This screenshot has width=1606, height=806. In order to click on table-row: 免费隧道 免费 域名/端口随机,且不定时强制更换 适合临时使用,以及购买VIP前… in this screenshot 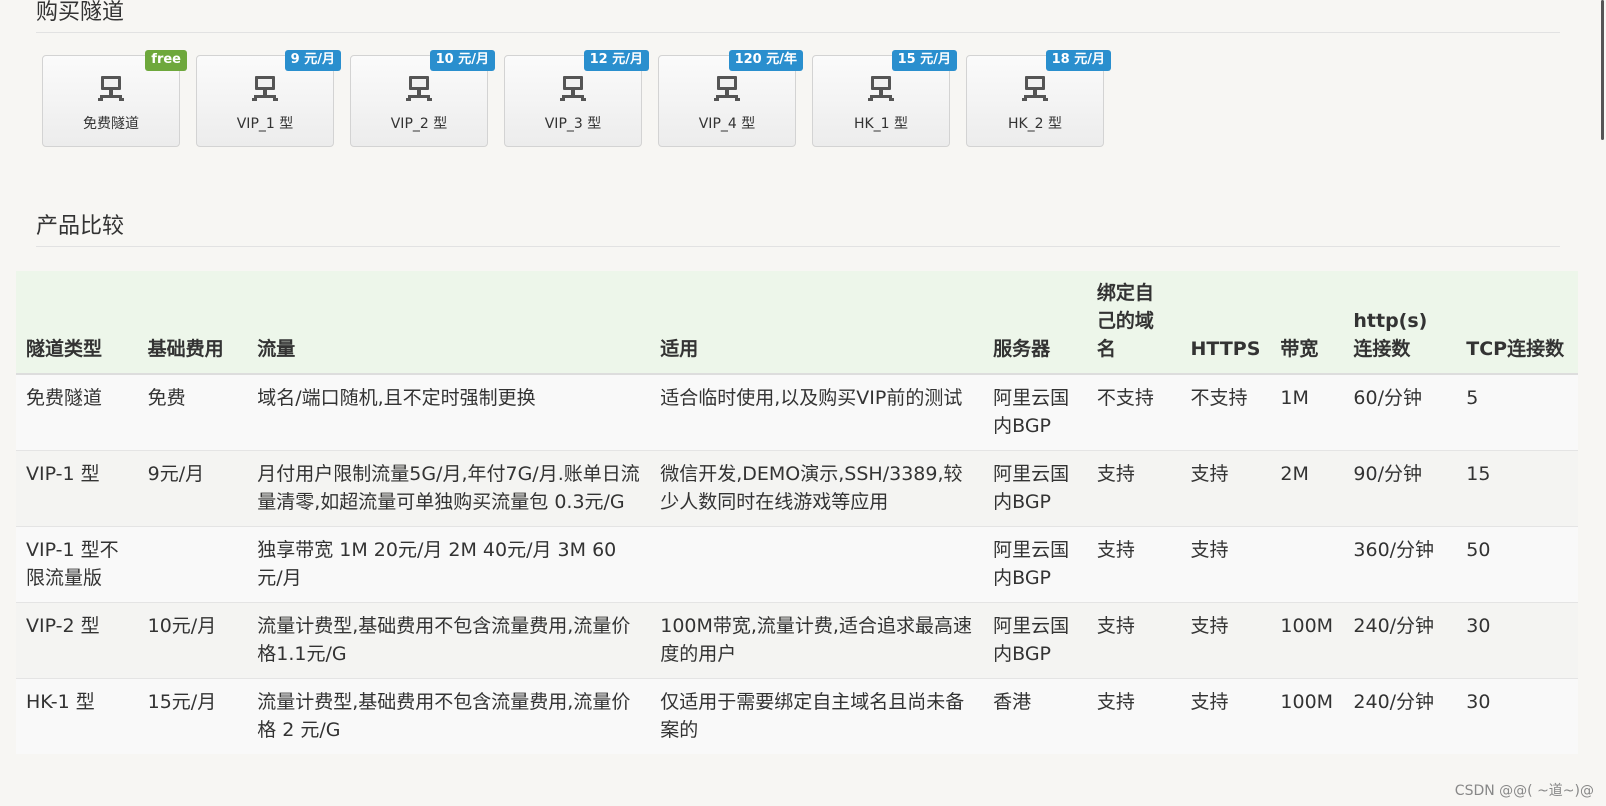, I will do `click(797, 412)`.